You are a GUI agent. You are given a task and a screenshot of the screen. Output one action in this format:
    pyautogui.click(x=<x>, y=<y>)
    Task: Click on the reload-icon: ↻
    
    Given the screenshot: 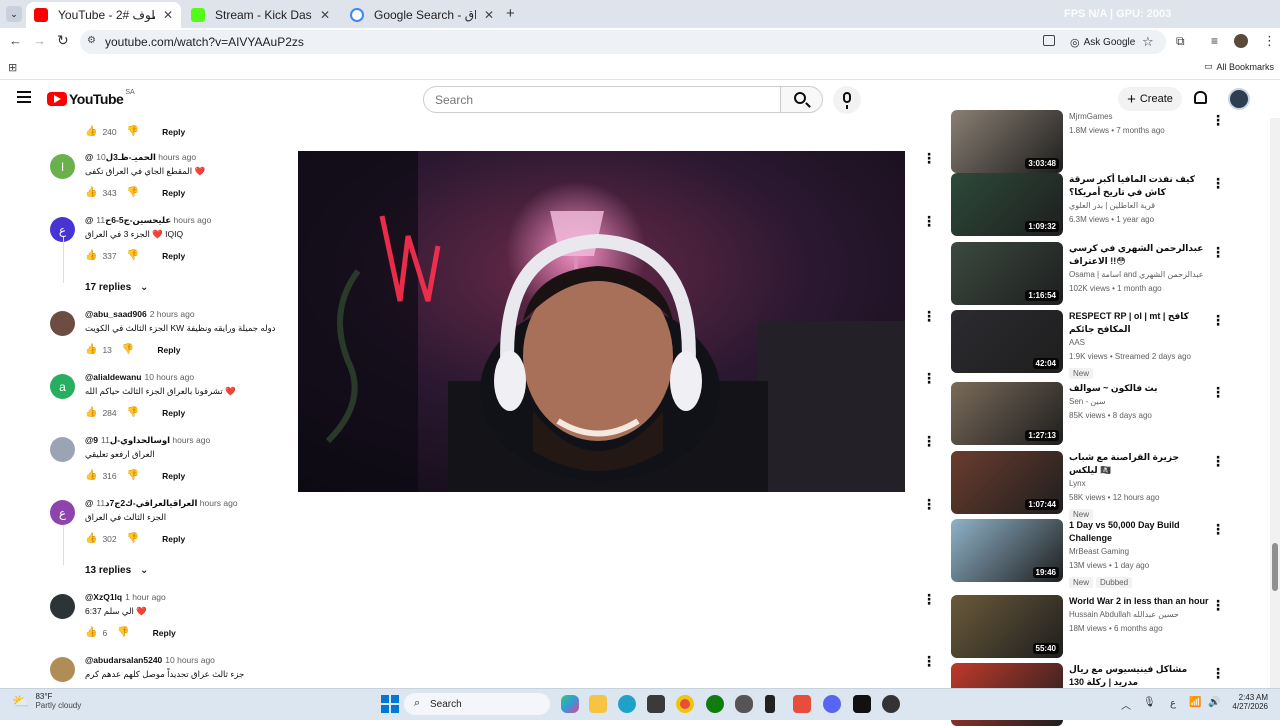 What is the action you would take?
    pyautogui.click(x=63, y=40)
    